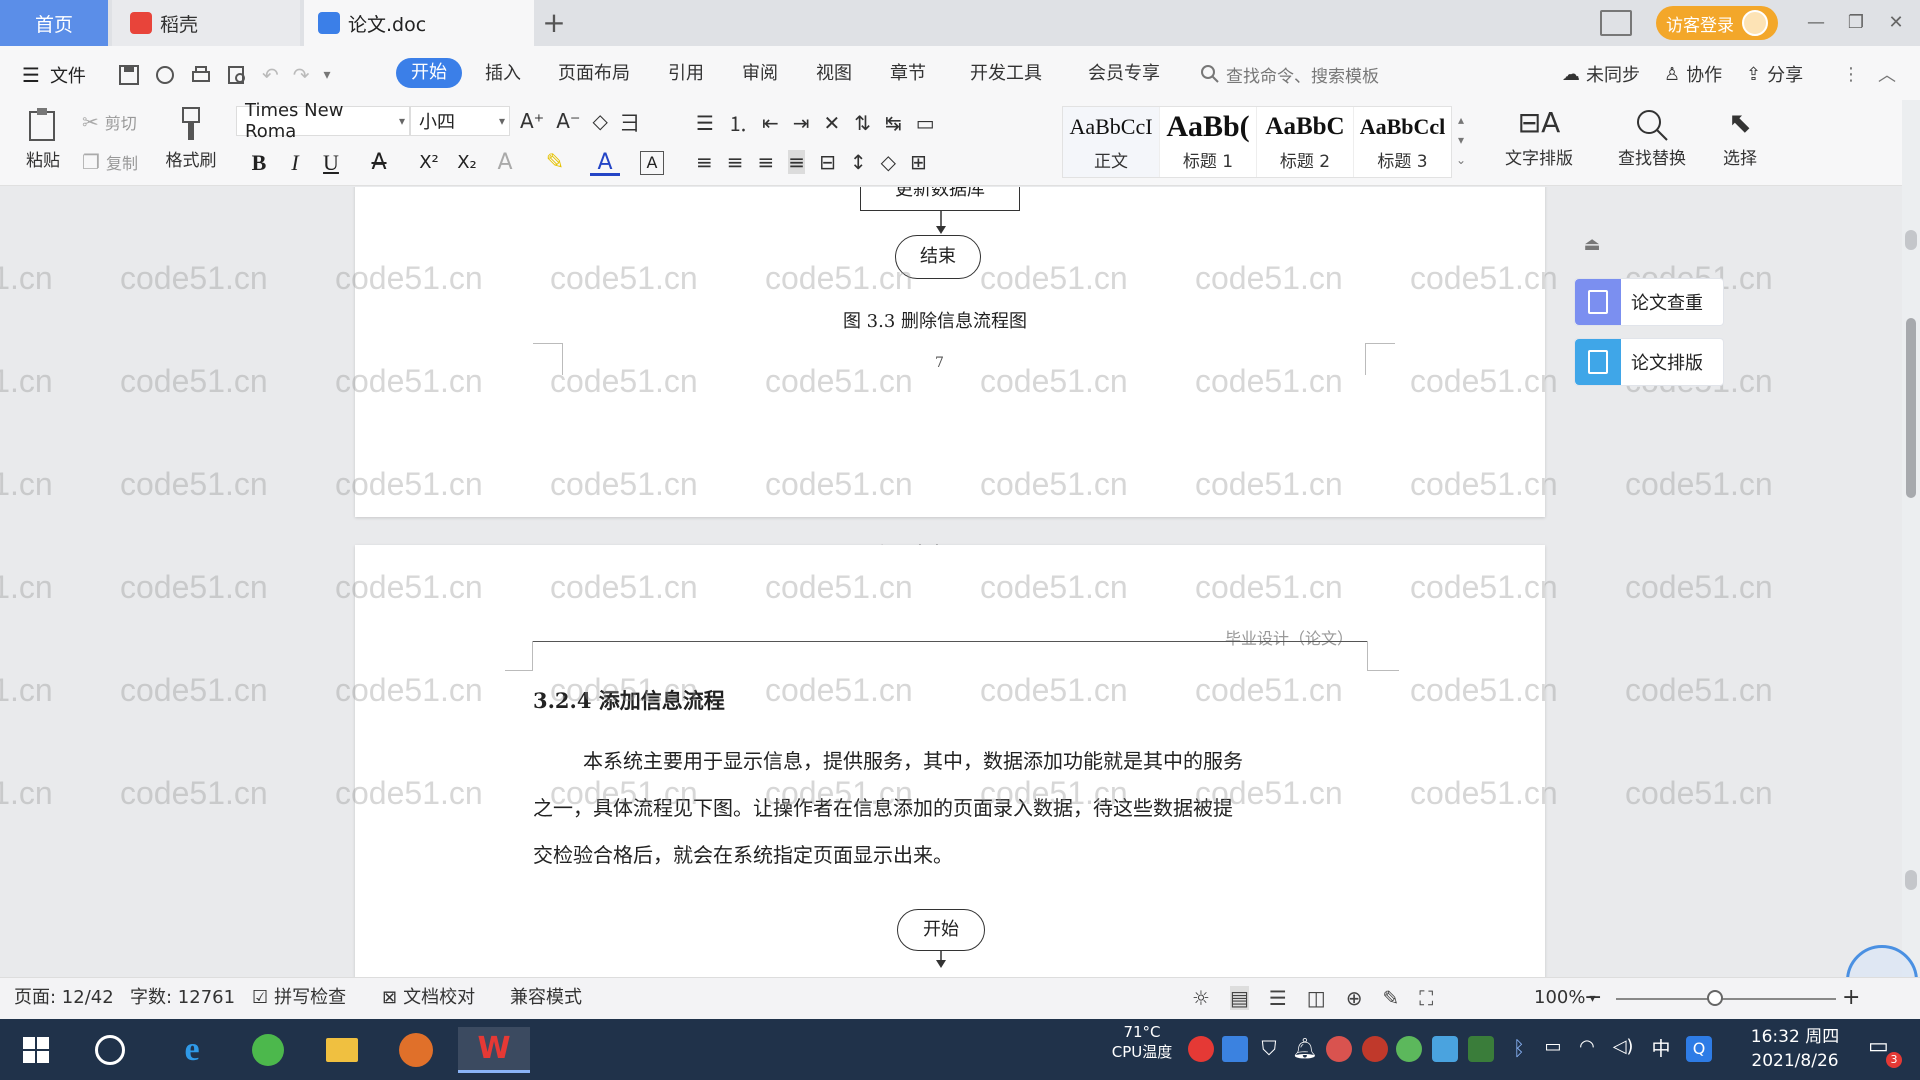 The width and height of the screenshot is (1920, 1080). Describe the element at coordinates (416, 1050) in the screenshot. I see `app-mask-icon` at that location.